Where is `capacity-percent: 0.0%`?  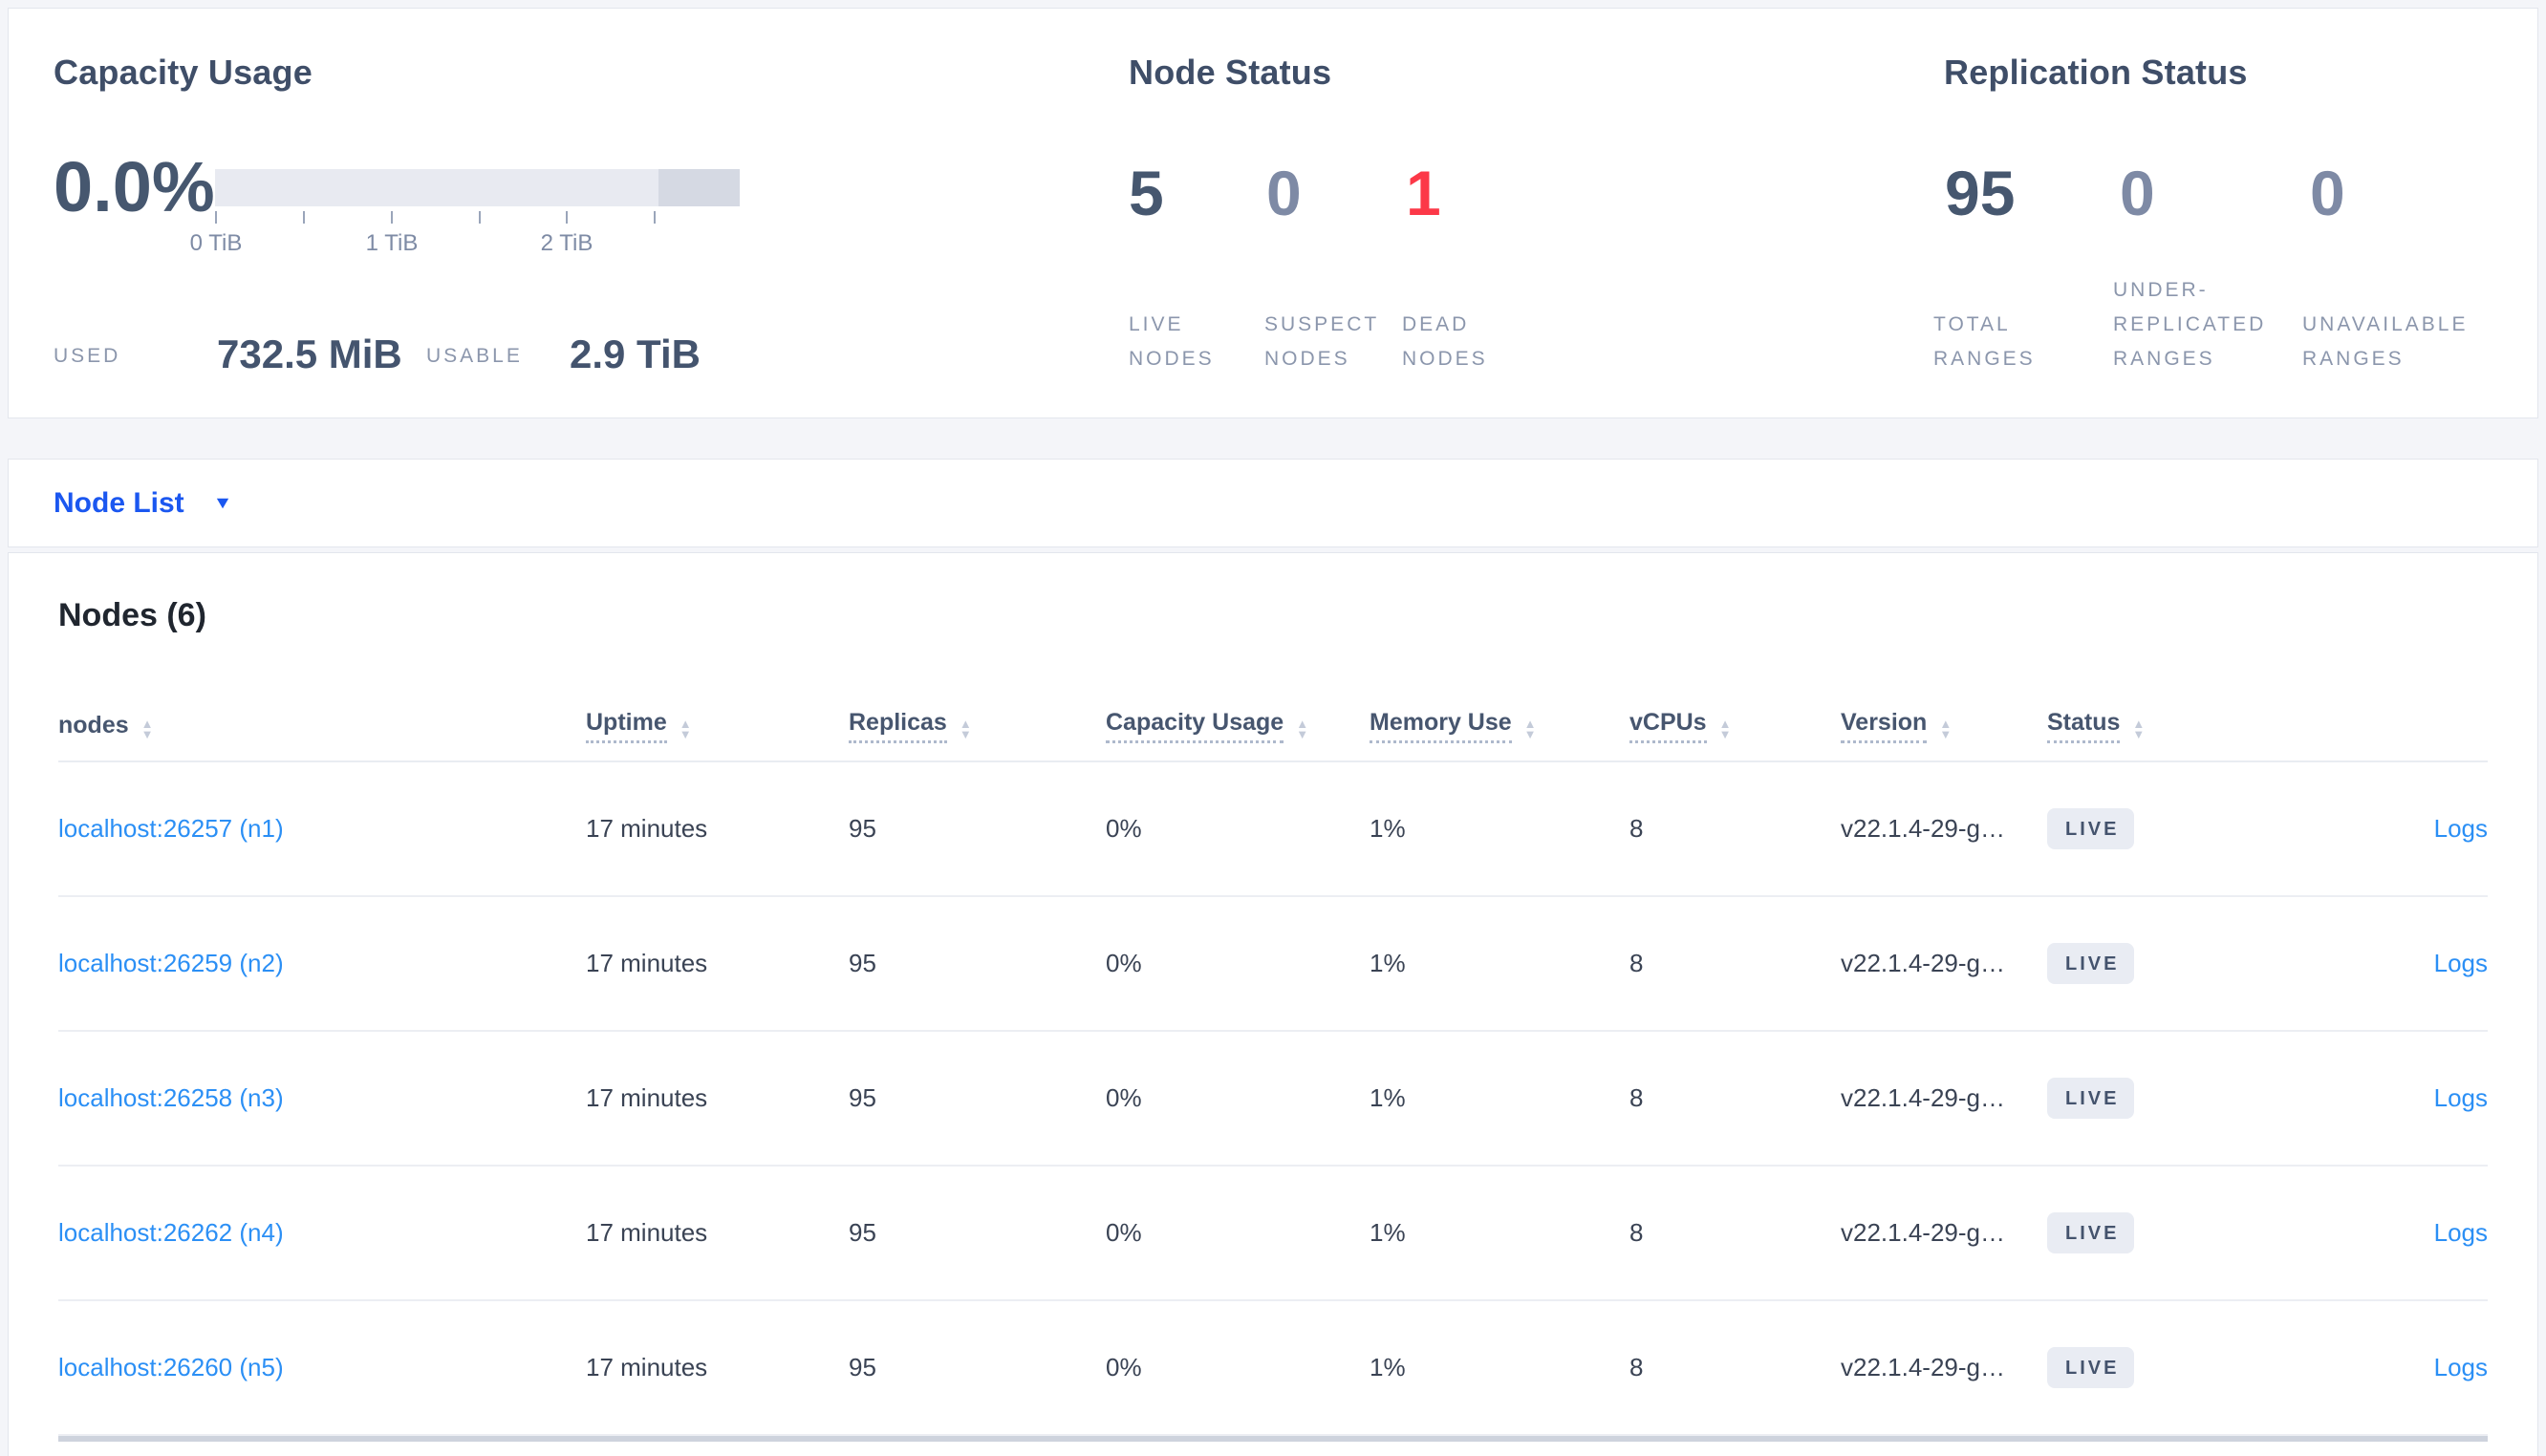
capacity-percent: 0.0% is located at coordinates (134, 187).